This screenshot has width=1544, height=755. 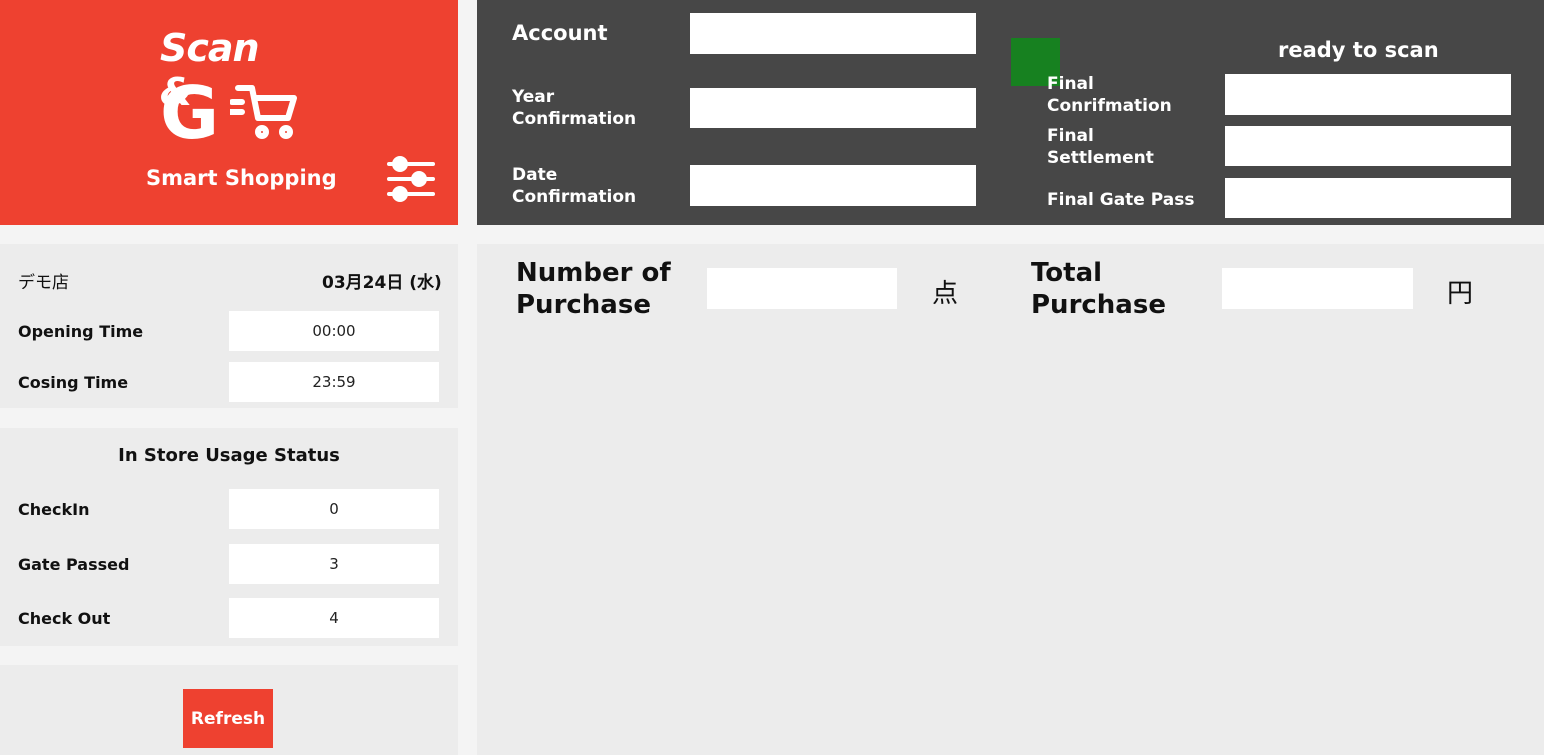 I want to click on store-date: 03月24日 (水), so click(x=382, y=283).